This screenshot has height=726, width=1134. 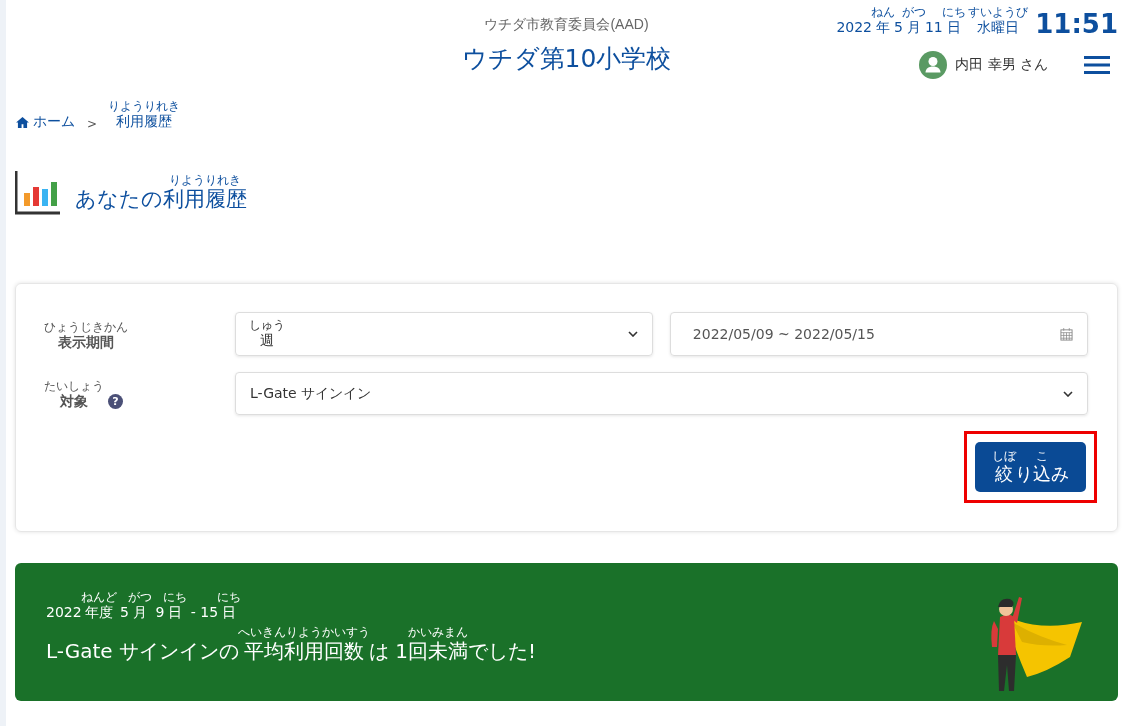 I want to click on furigana: ねん, so click(x=883, y=12).